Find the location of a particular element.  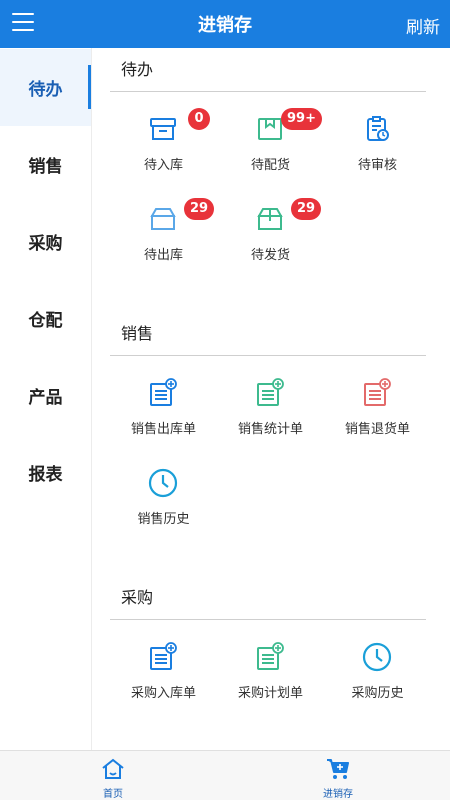

section-title-sales: 销售 is located at coordinates (268, 334).